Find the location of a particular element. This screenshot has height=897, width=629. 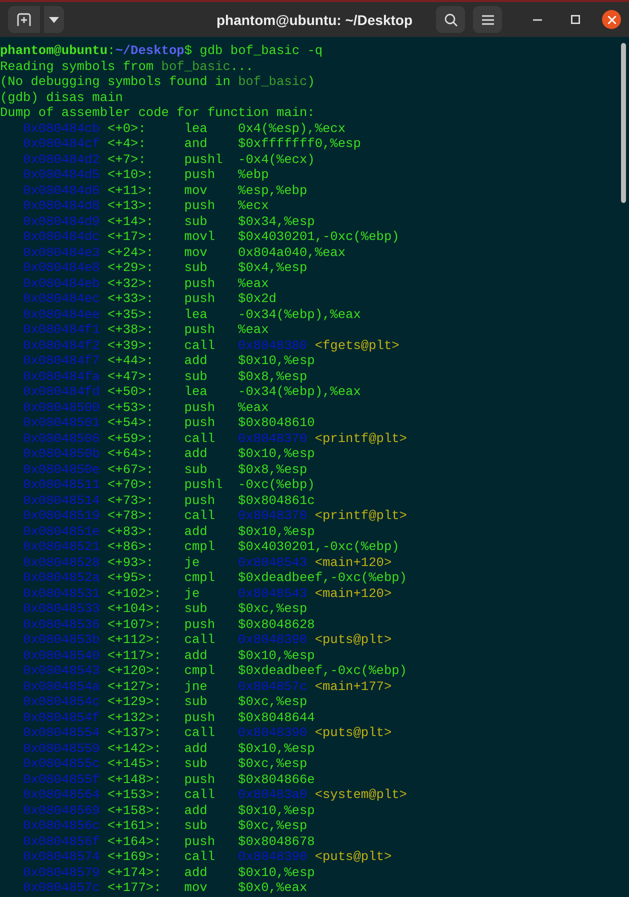

address-text: 0x080484f7 is located at coordinates (62, 360).